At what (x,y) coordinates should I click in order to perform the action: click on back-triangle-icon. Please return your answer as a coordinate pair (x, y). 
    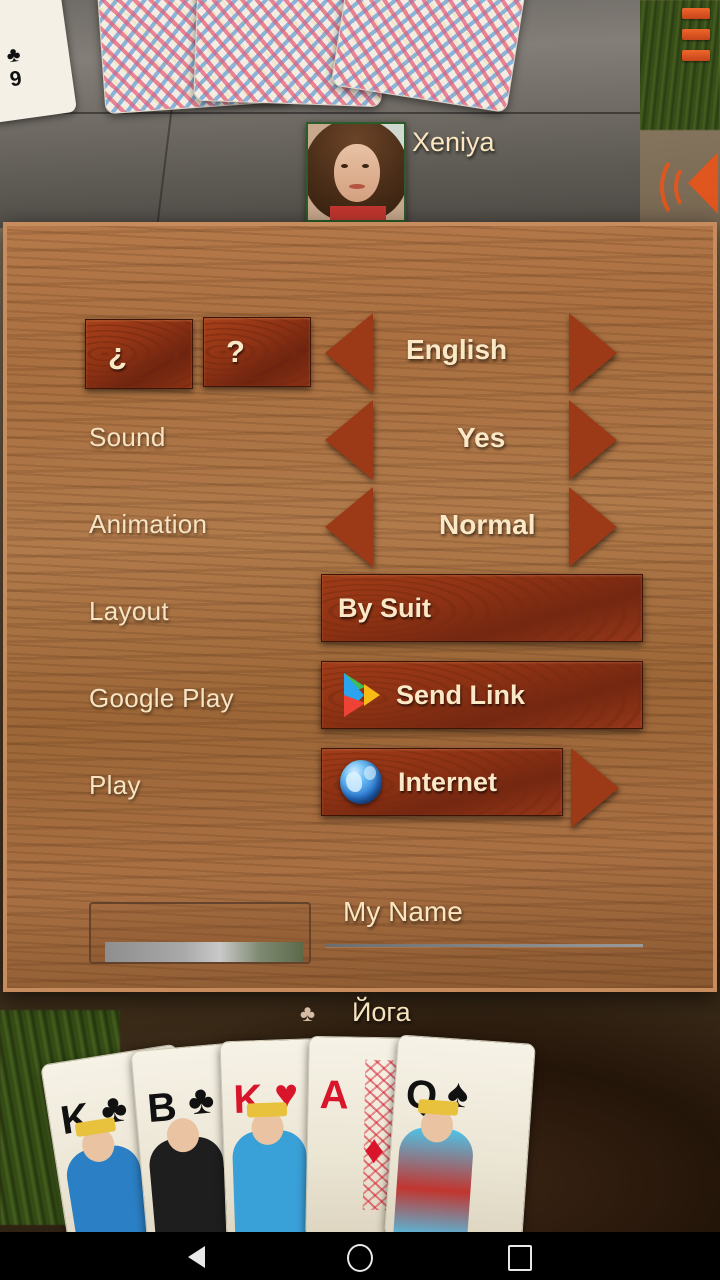
    Looking at the image, I should click on (196, 1257).